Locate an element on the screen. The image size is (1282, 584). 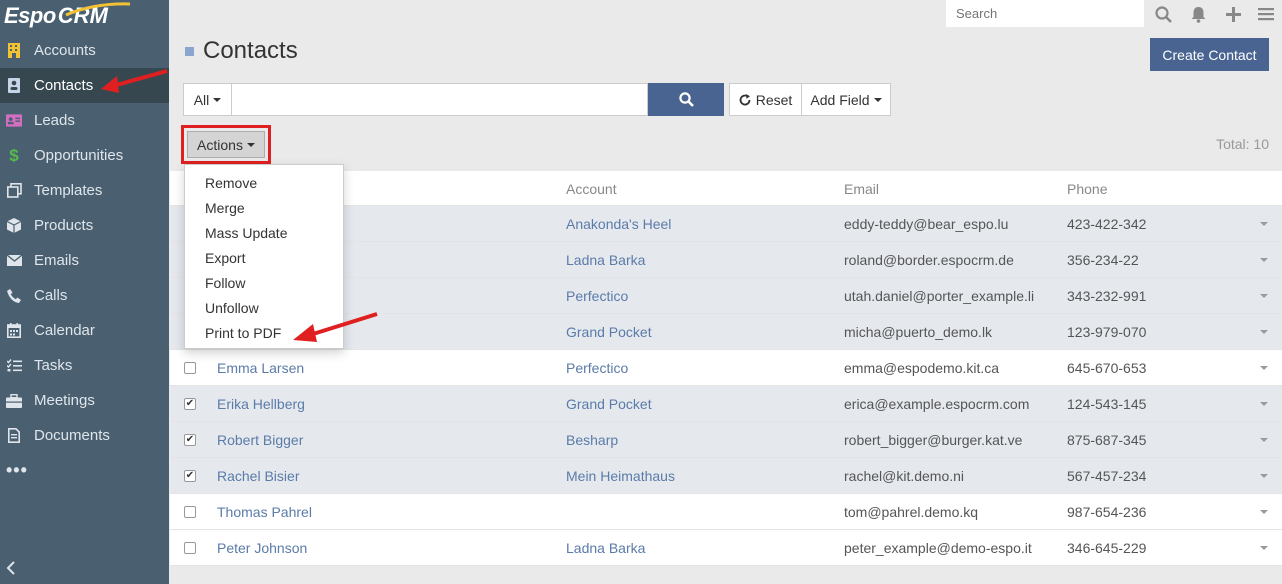
add-field-dropdown: Add Field is located at coordinates (846, 99).